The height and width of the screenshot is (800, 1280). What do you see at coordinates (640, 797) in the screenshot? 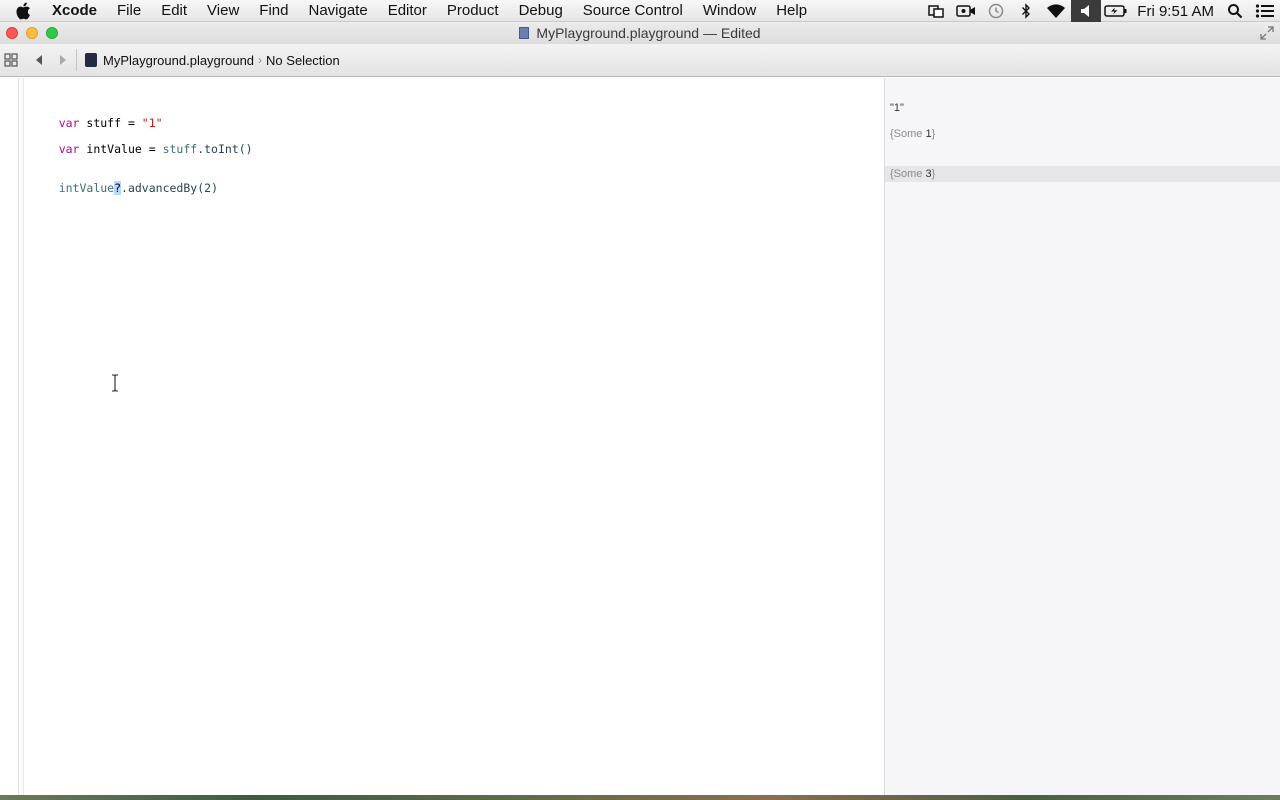
I see `desktop-background-strip` at bounding box center [640, 797].